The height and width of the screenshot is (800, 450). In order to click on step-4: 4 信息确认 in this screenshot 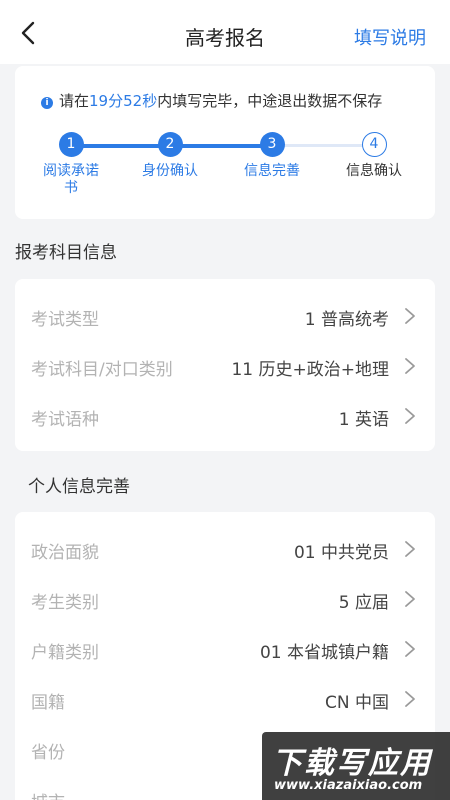, I will do `click(374, 156)`.